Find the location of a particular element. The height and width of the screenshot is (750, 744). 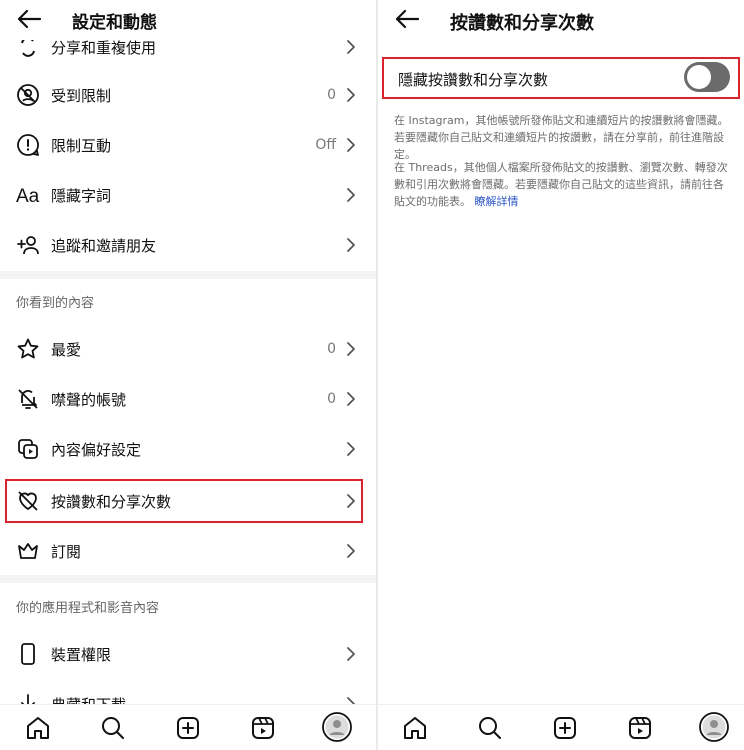

header: 設定和動態 is located at coordinates (188, 20).